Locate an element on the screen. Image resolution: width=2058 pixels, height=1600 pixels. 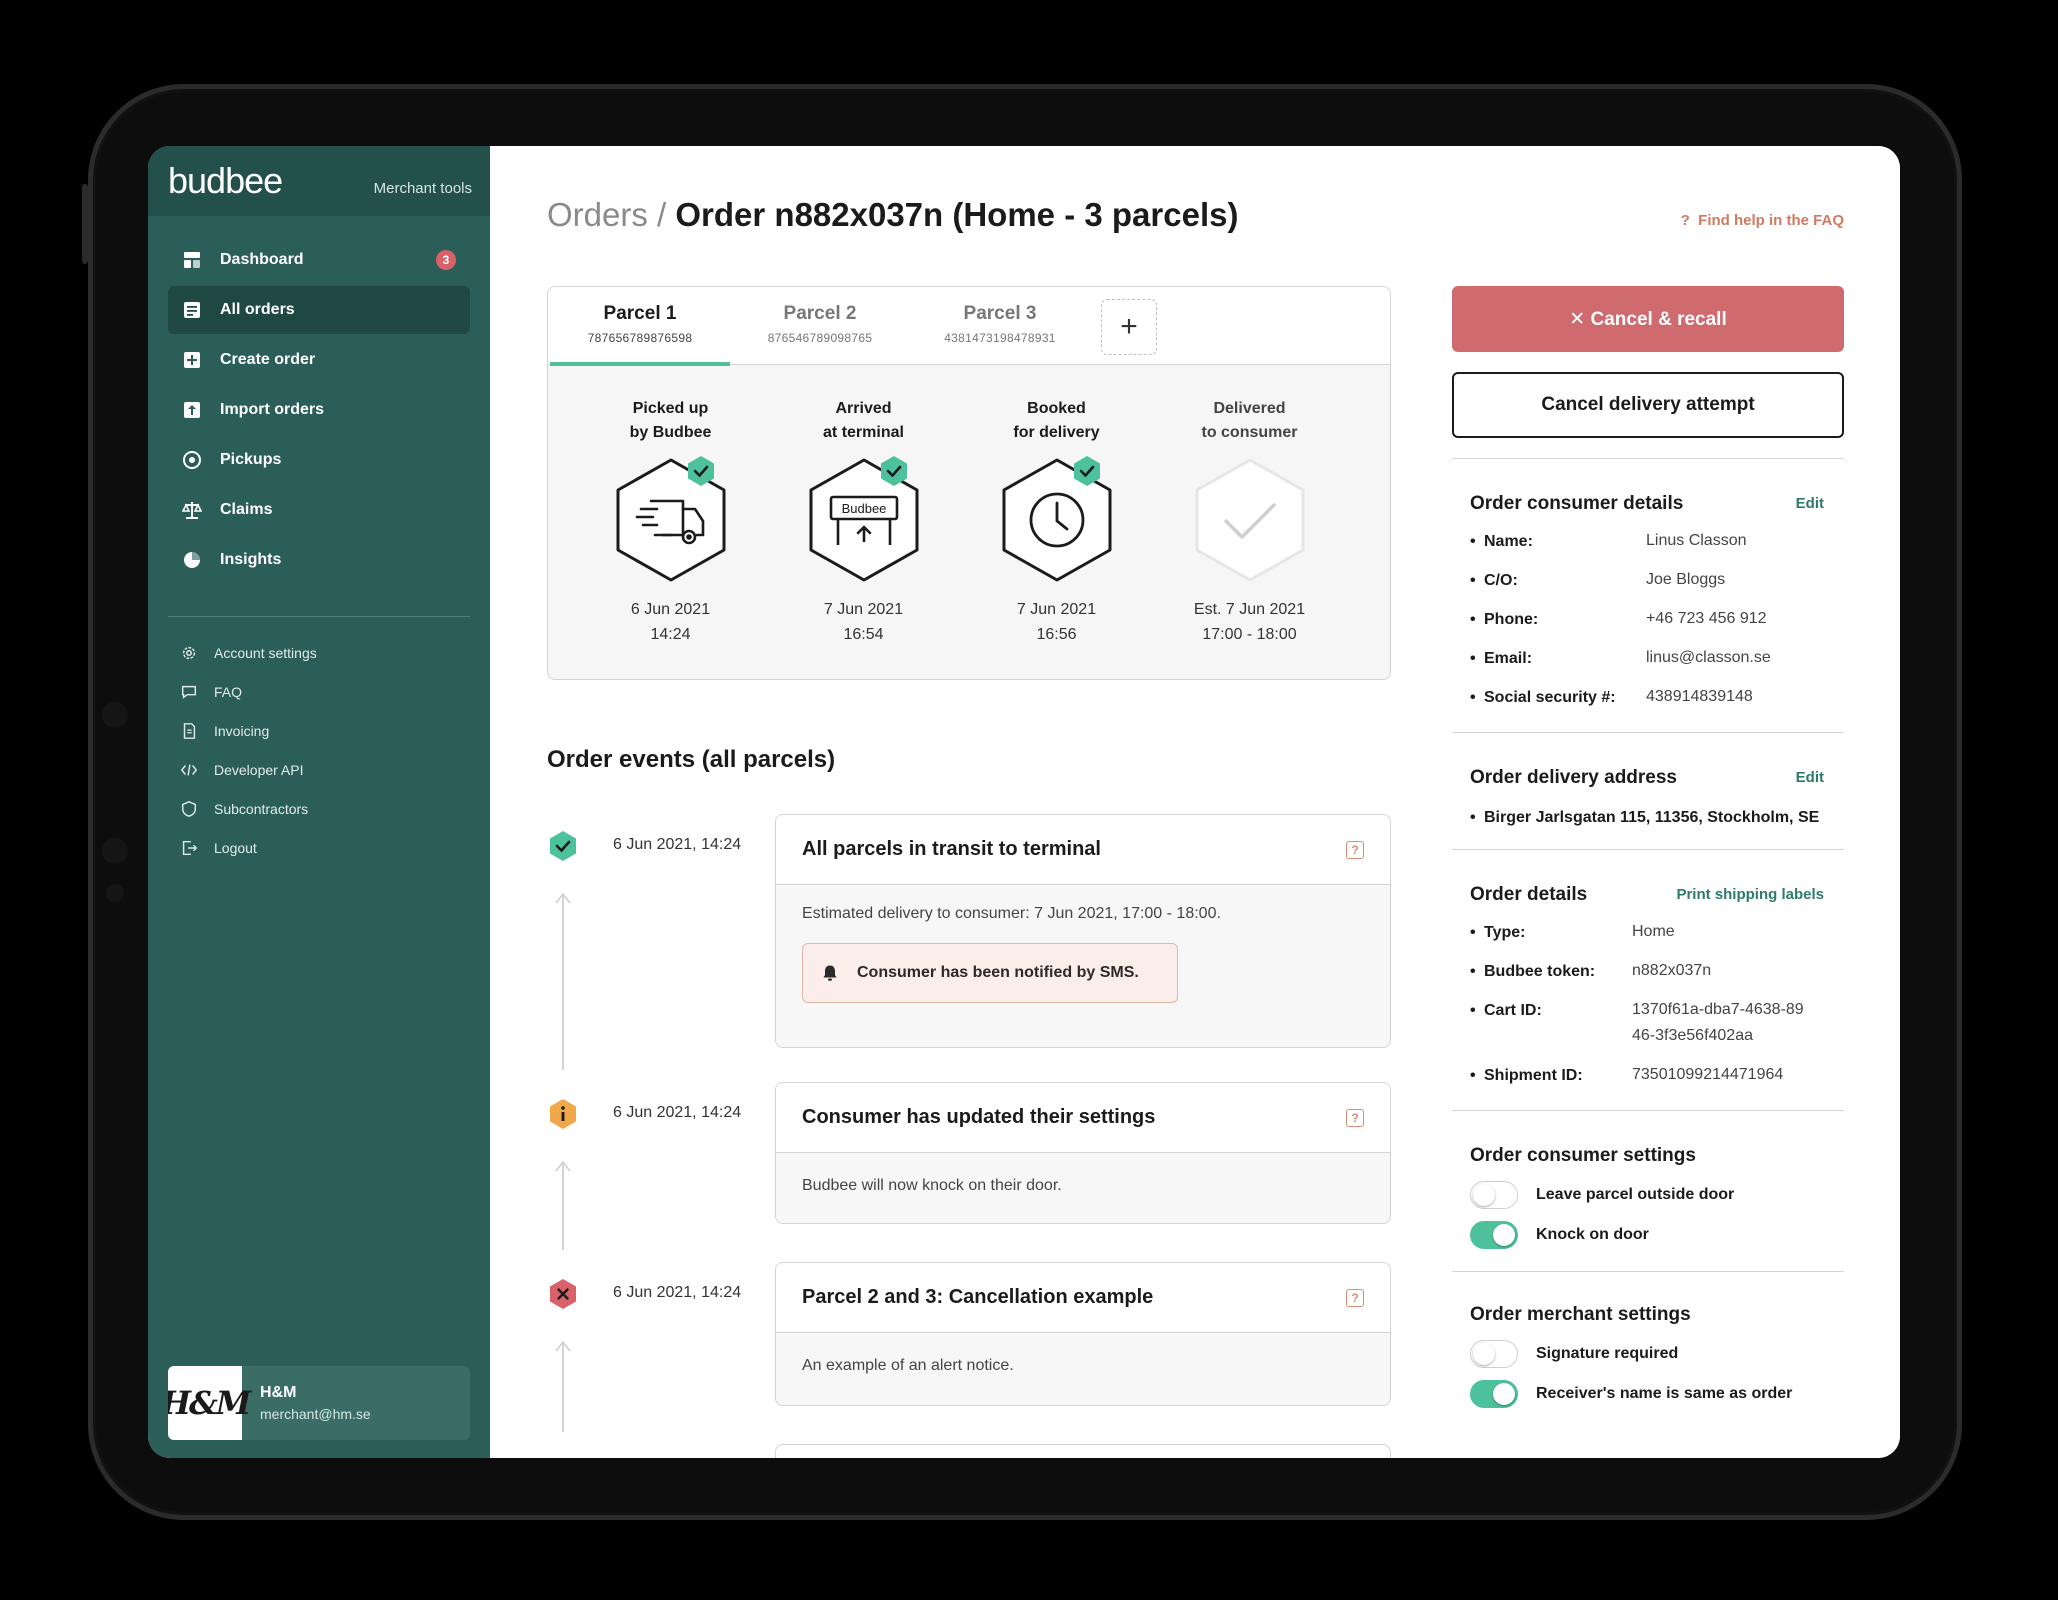
nav-item-logout: Logout is located at coordinates (319, 847).